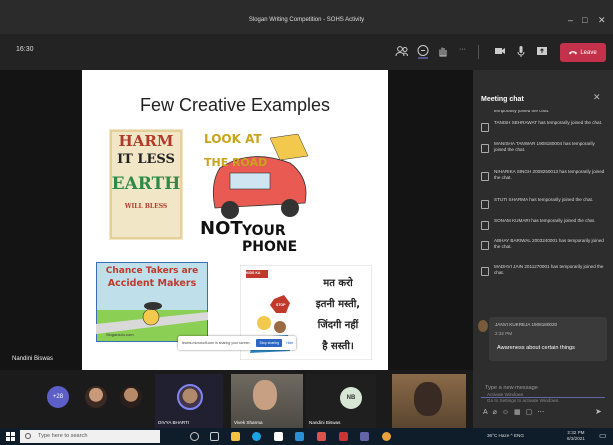 The height and width of the screenshot is (445, 613). What do you see at coordinates (194, 436) in the screenshot?
I see `cortana-icon` at bounding box center [194, 436].